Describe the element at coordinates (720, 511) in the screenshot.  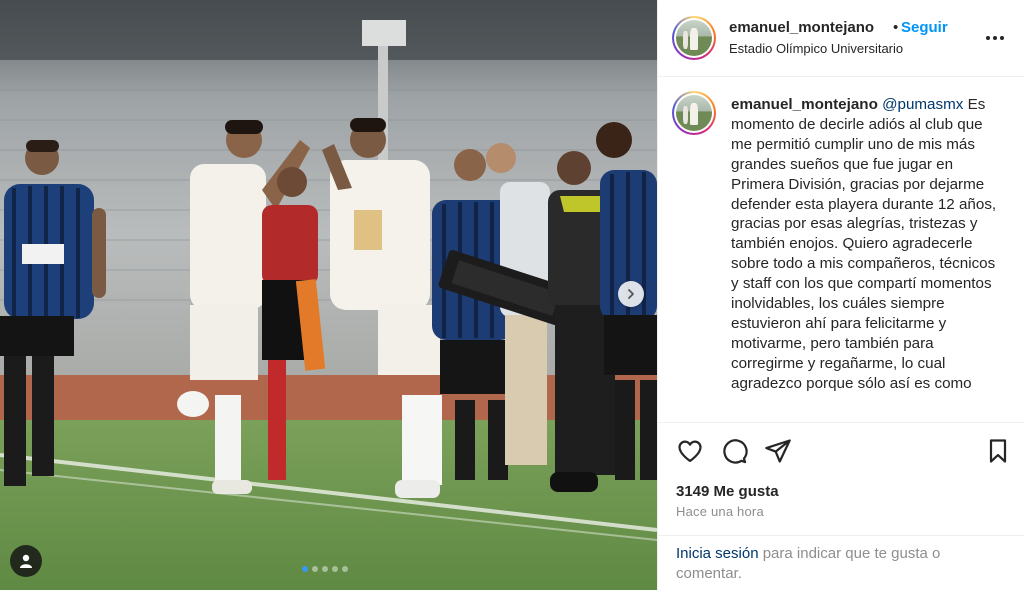
I see `post-timestamp: Hace una hora` at that location.